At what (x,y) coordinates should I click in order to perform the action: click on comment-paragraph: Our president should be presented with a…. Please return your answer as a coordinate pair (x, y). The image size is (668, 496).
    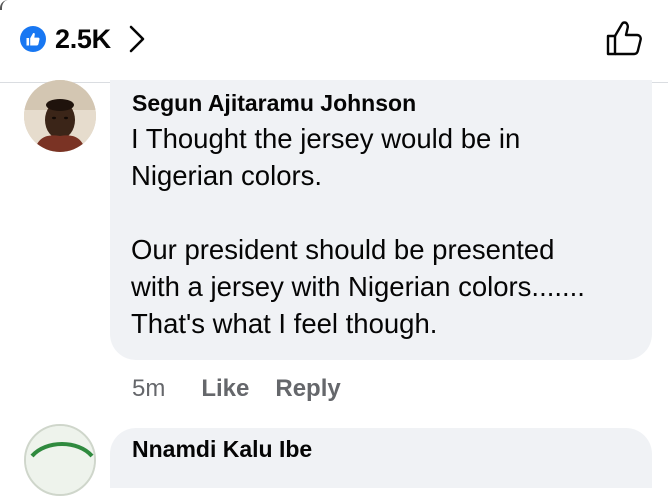
    Looking at the image, I should click on (358, 286).